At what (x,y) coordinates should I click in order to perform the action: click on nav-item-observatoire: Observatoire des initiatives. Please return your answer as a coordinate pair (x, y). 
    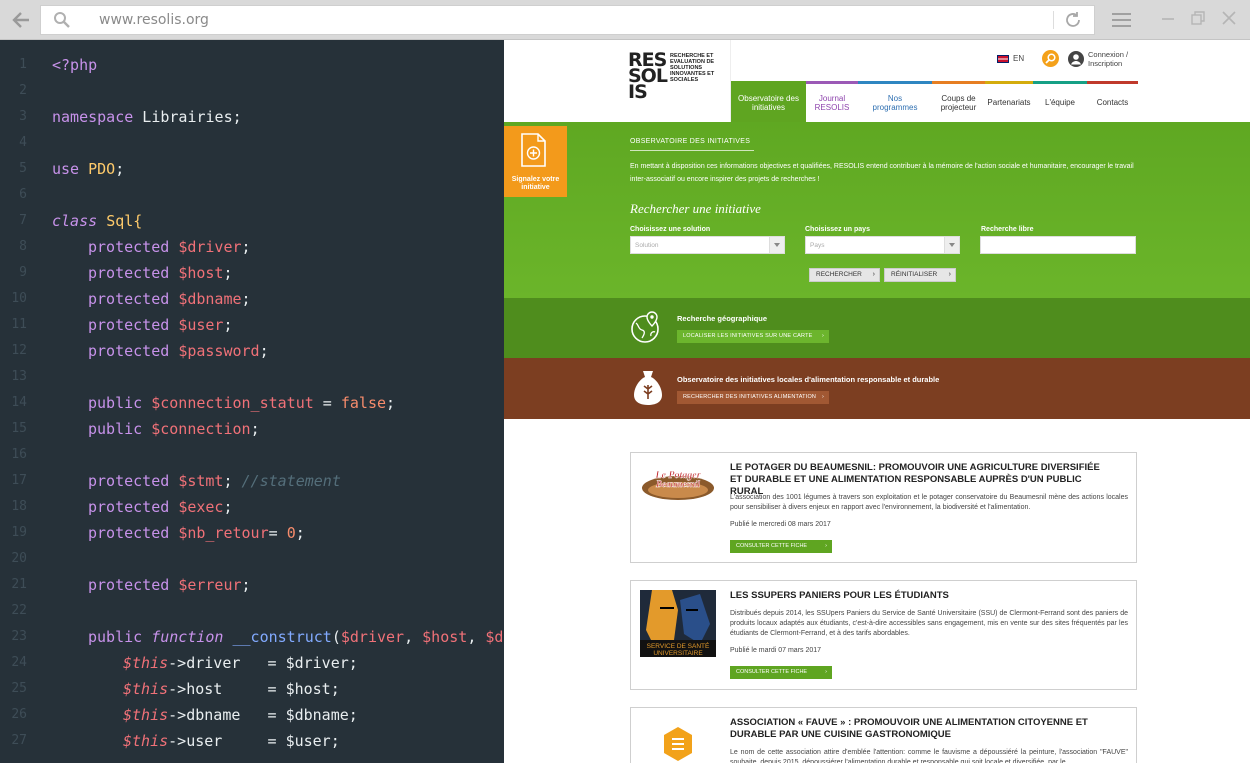
    Looking at the image, I should click on (768, 101).